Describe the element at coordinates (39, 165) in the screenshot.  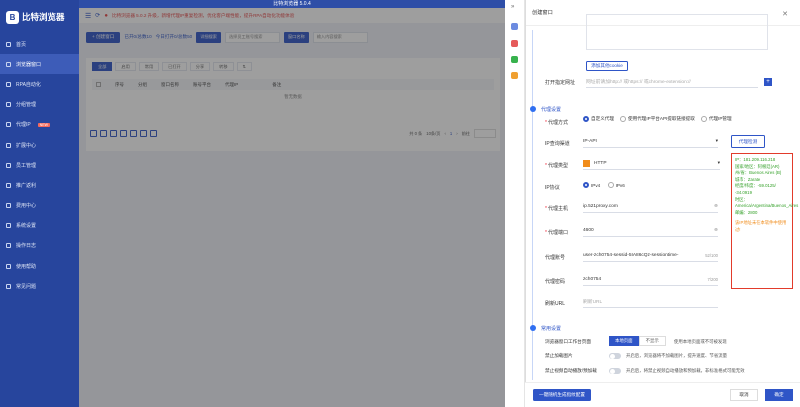
I see `sidebar-item: 员工管理` at that location.